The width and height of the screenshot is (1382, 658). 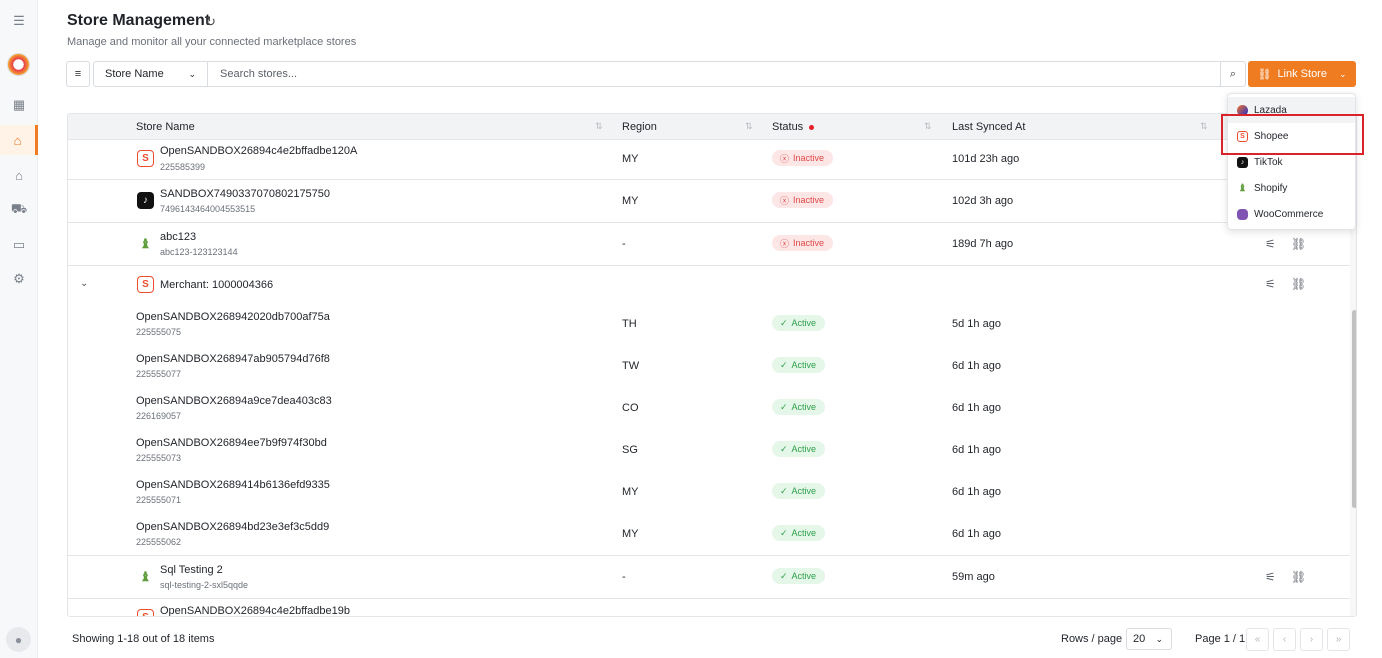 I want to click on link-store-label: Link Store, so click(x=1302, y=74).